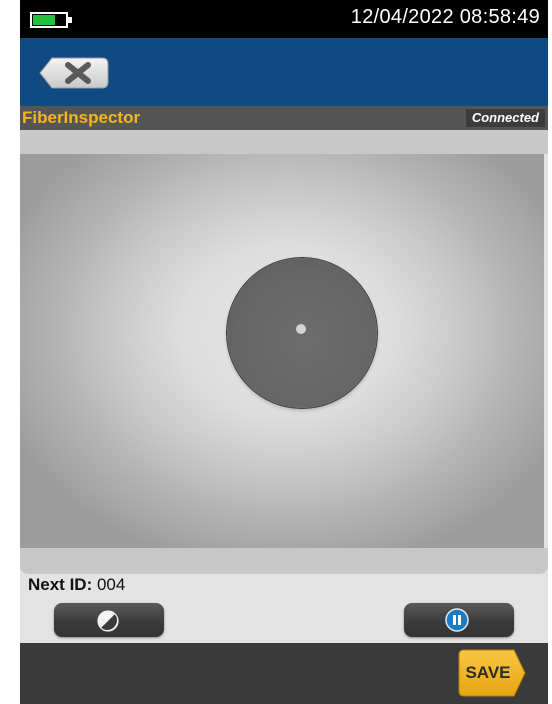 This screenshot has width=552, height=704. Describe the element at coordinates (81, 117) in the screenshot. I see `app-title: FiberInspector` at that location.